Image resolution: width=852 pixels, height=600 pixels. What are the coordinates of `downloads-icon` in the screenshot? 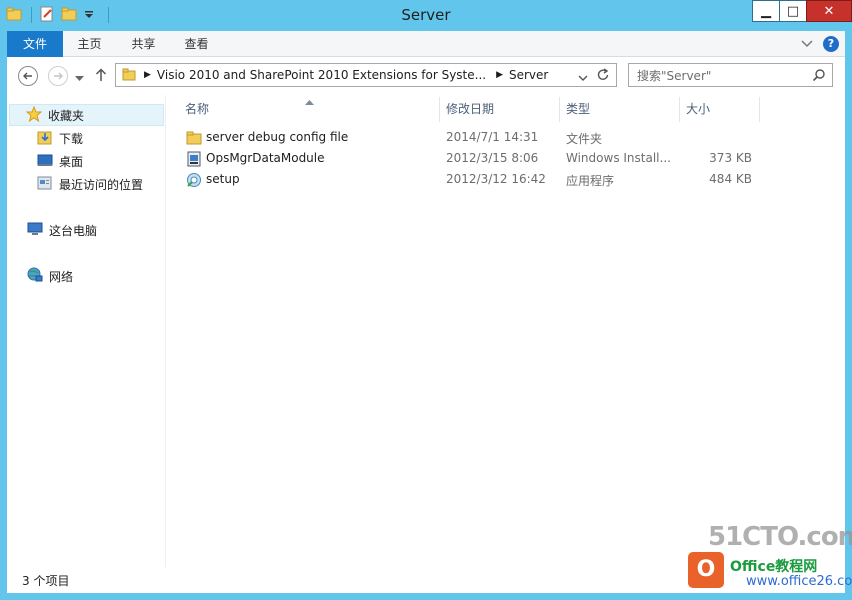 It's located at (45, 138).